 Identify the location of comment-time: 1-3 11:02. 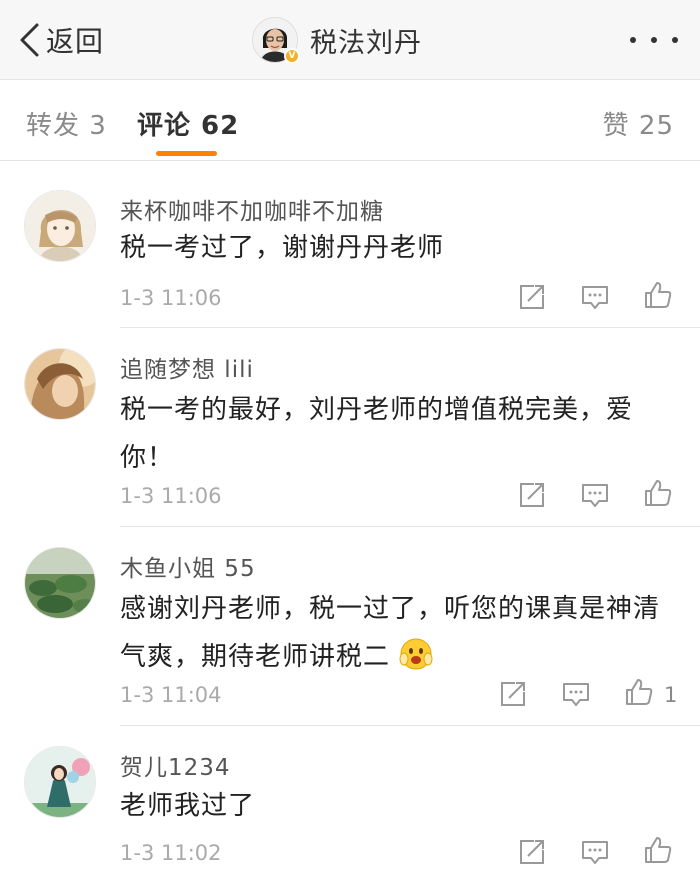
(171, 853).